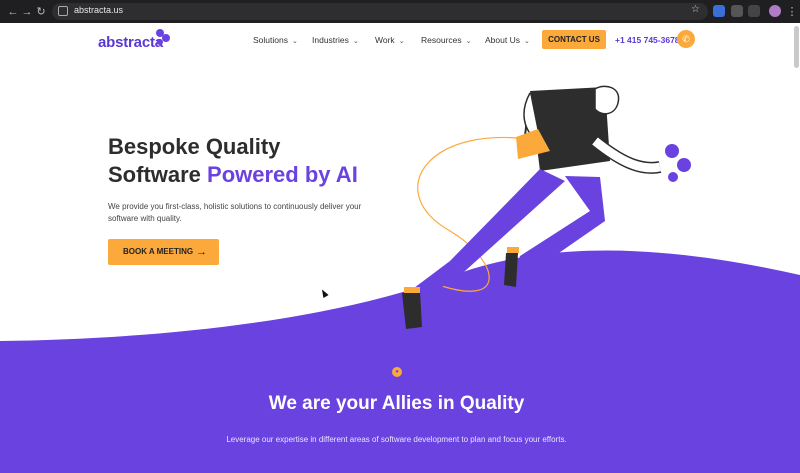 This screenshot has height=473, width=800. Describe the element at coordinates (130, 42) in the screenshot. I see `logo: abstracta` at that location.